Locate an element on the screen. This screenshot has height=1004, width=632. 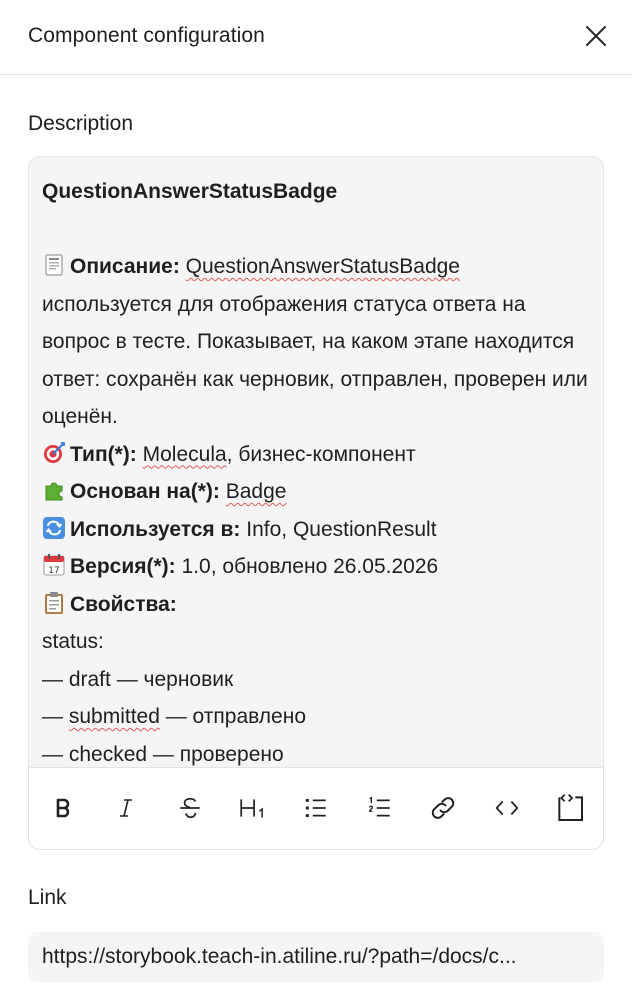
component-title: QuestionAnswerStatusBadge is located at coordinates (190, 191).